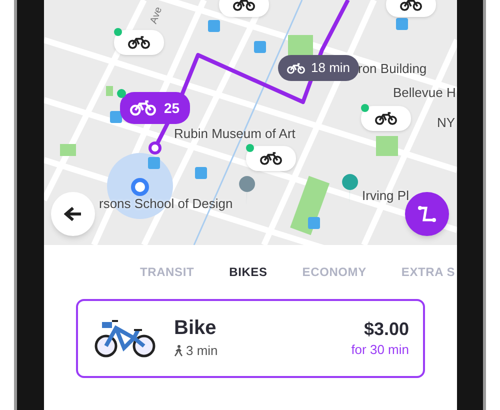  I want to click on route-icon, so click(427, 214).